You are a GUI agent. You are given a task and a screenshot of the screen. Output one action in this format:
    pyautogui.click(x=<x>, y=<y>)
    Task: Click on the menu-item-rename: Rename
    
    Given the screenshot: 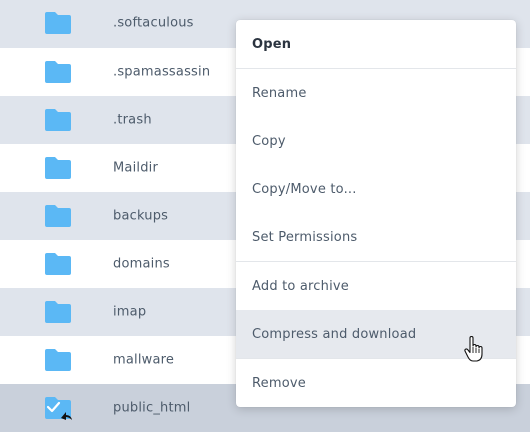 What is the action you would take?
    pyautogui.click(x=376, y=93)
    